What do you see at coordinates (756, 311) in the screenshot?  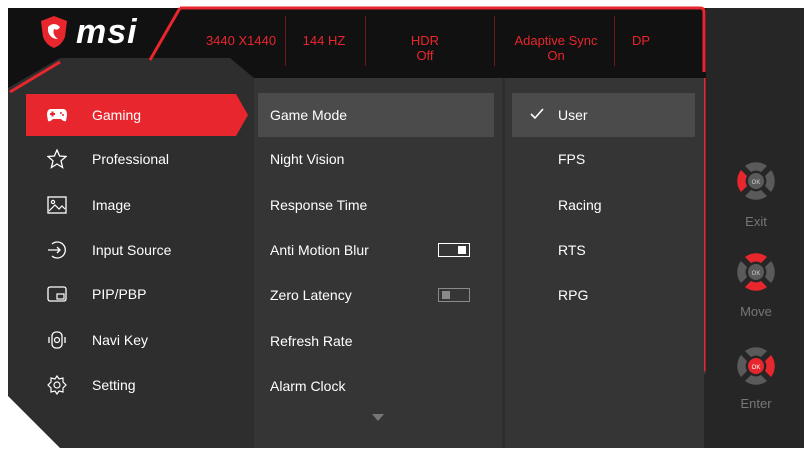 I see `navi-key-move-label: Move` at bounding box center [756, 311].